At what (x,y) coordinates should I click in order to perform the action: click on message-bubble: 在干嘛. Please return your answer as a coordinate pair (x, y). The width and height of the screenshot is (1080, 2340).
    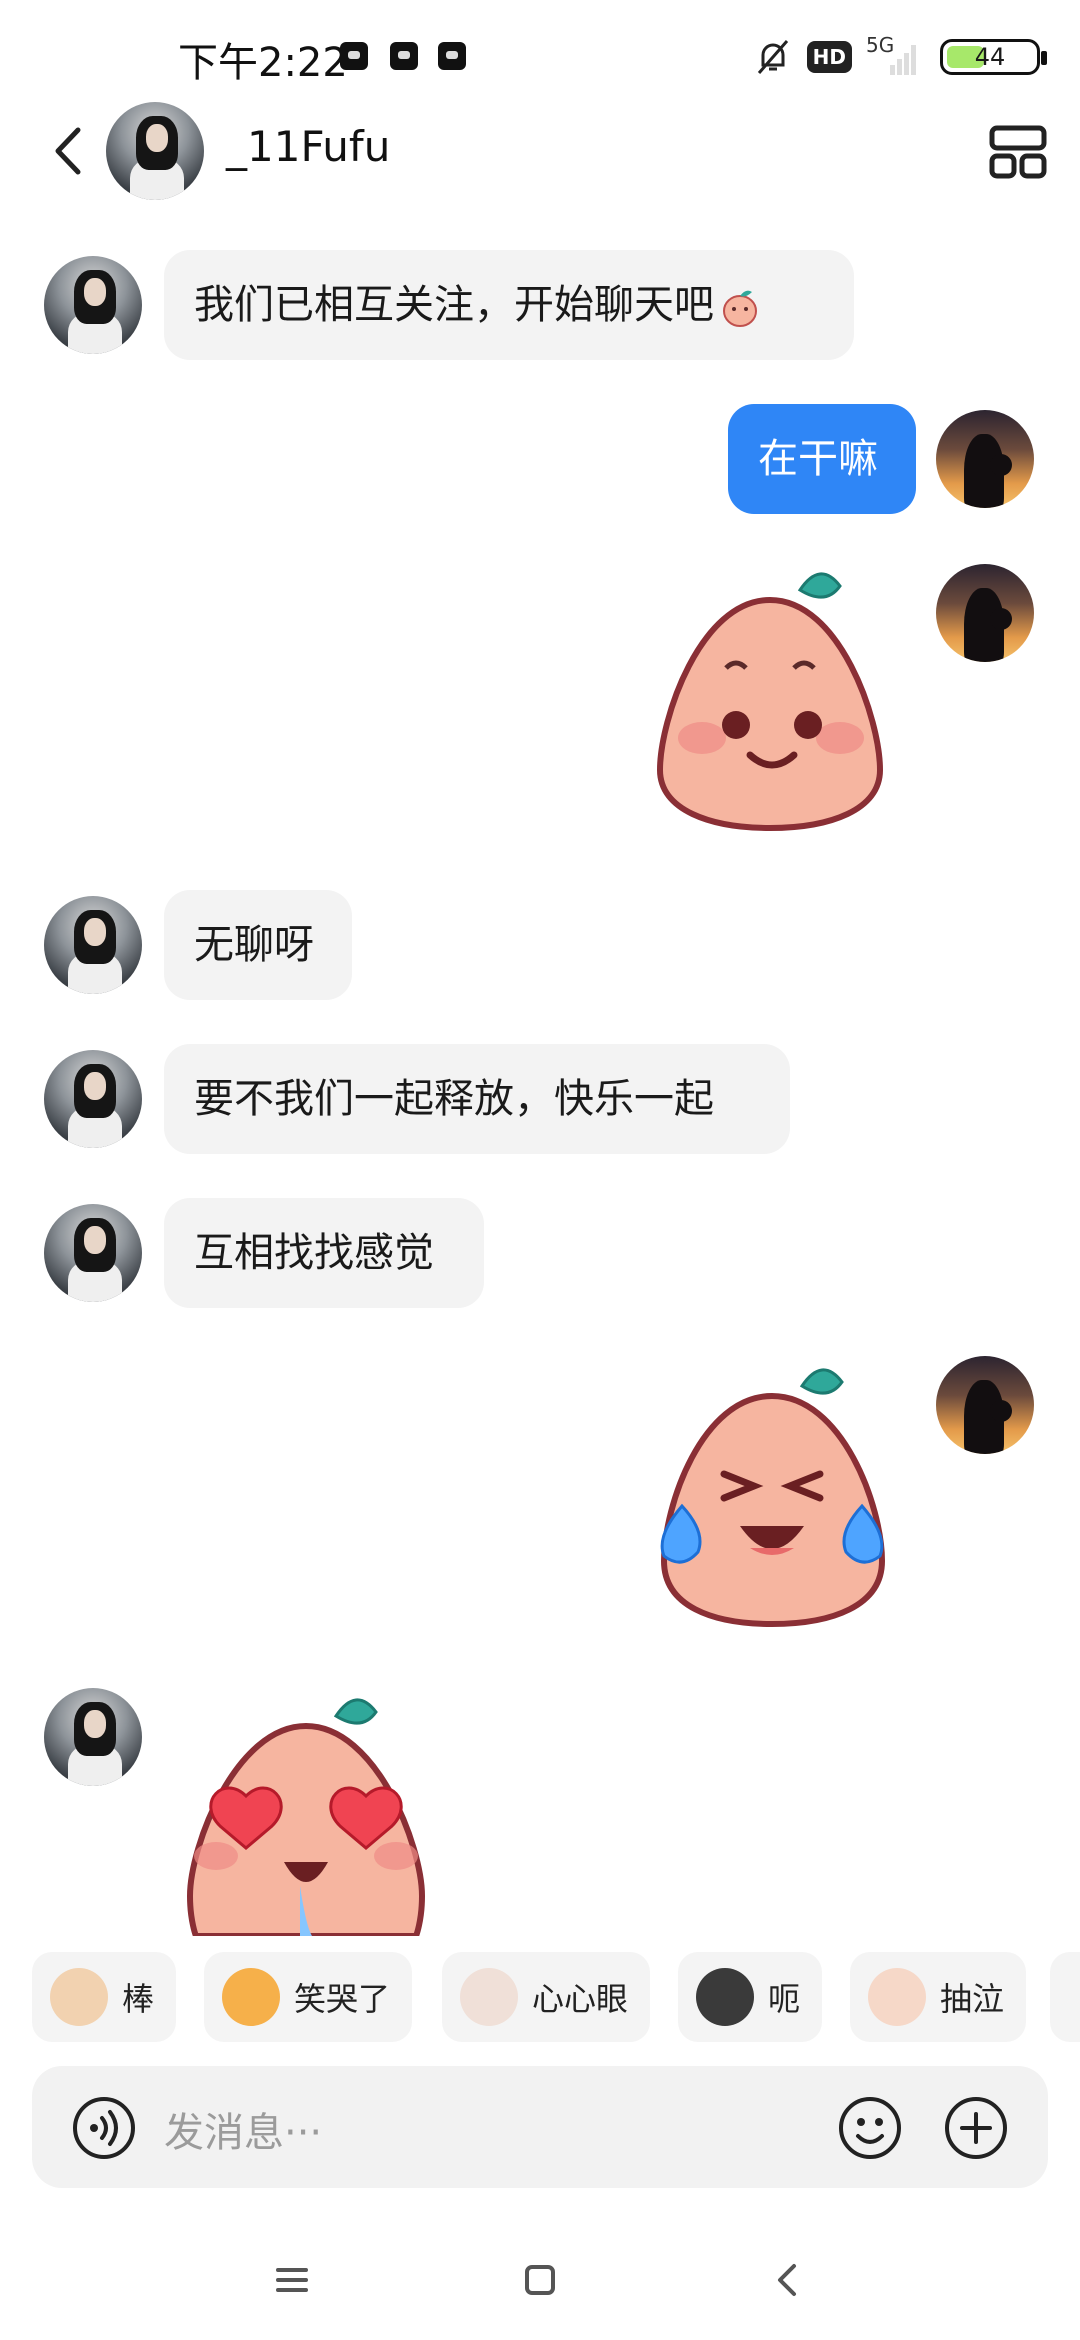
    Looking at the image, I should click on (822, 459).